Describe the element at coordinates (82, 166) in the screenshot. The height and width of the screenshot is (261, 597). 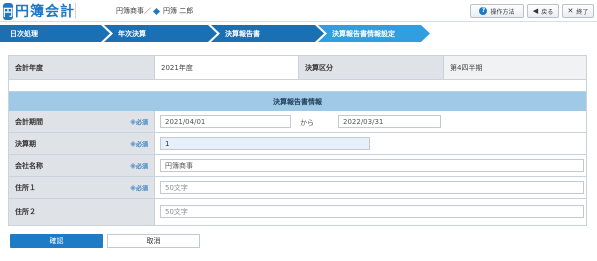
I see `company-label-cell: 会社名称 ※必須` at that location.